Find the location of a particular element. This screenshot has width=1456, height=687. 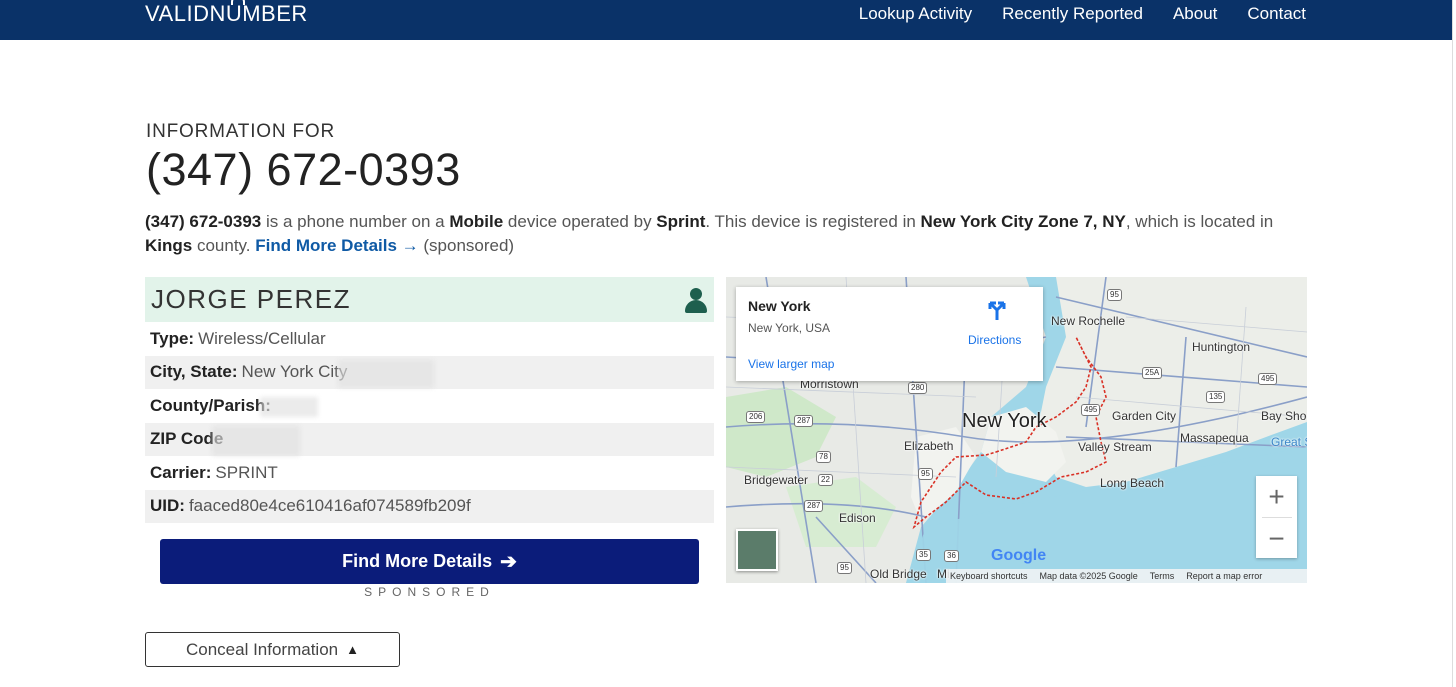

satellite-toggle is located at coordinates (757, 550).